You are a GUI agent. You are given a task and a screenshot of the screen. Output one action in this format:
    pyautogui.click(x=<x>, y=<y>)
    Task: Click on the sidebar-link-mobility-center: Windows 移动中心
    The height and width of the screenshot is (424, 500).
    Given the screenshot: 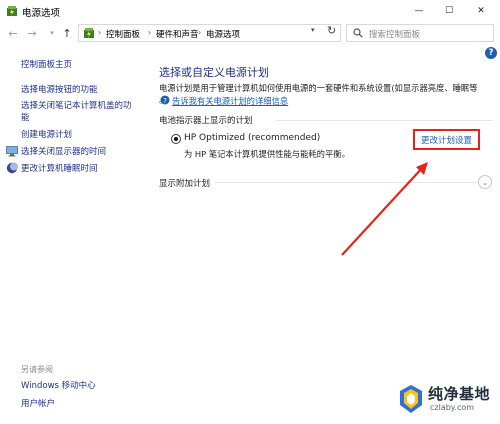 What is the action you would take?
    pyautogui.click(x=58, y=385)
    